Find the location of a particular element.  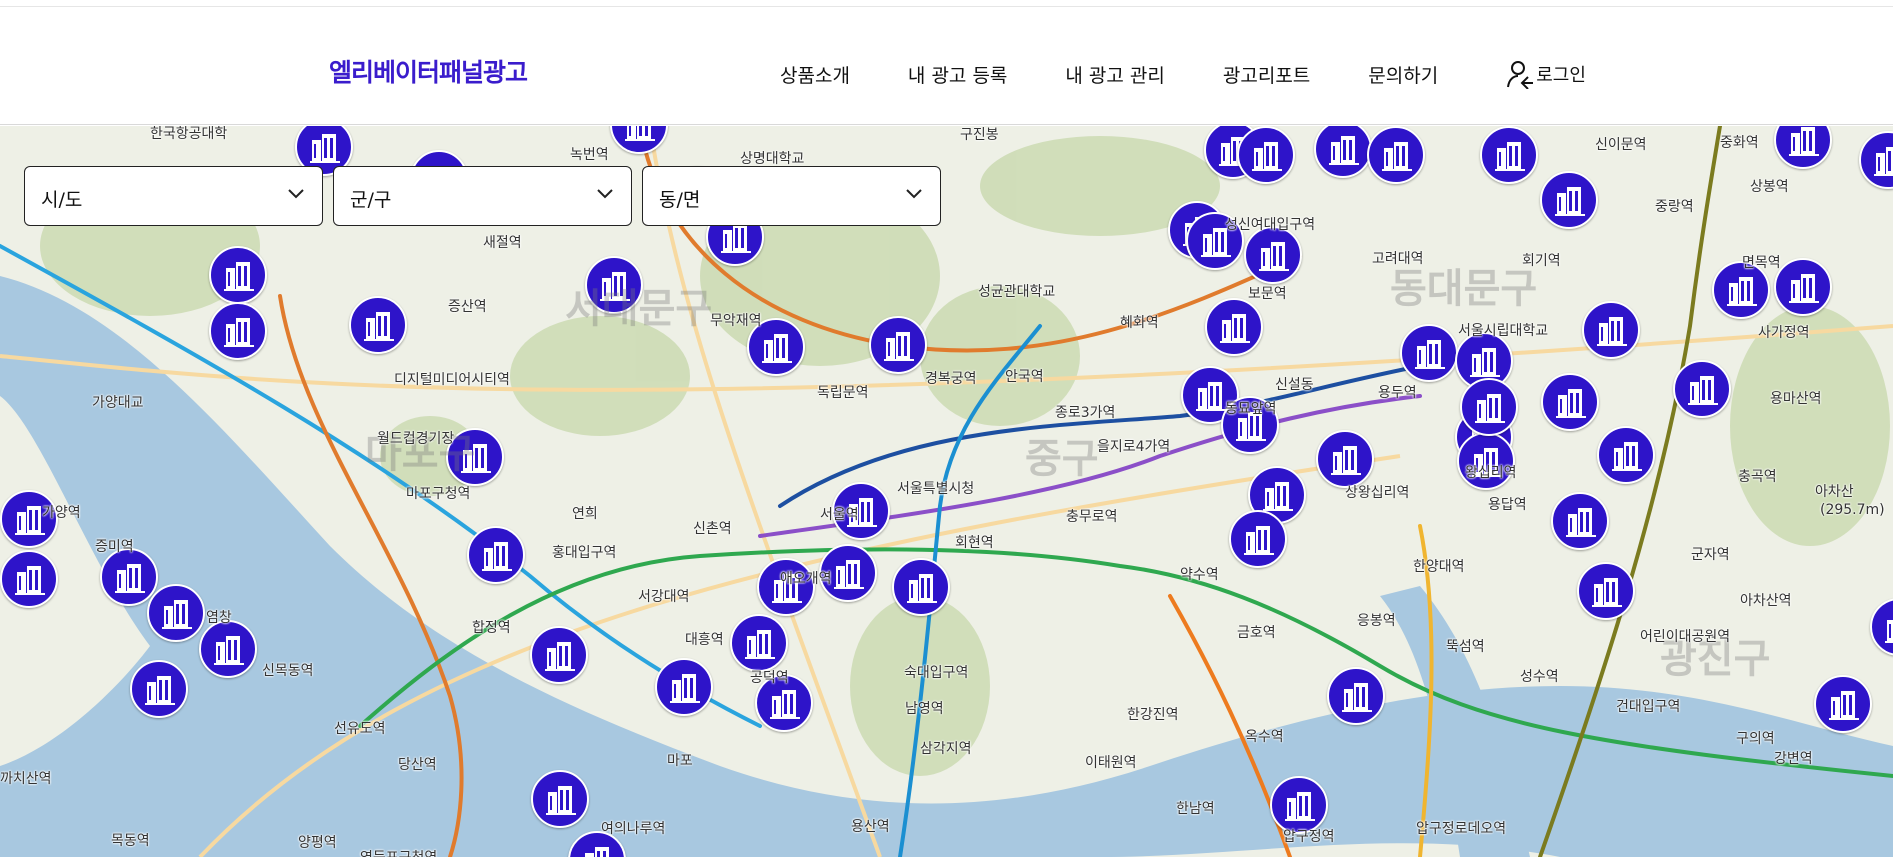

map-place-label: 숙대입구역 is located at coordinates (936, 673).